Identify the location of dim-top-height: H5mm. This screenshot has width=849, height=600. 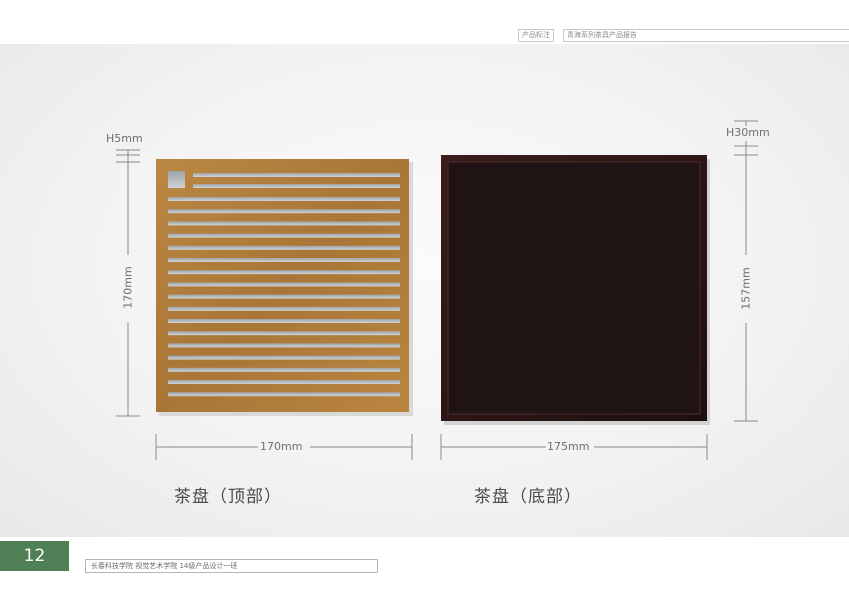
(124, 138).